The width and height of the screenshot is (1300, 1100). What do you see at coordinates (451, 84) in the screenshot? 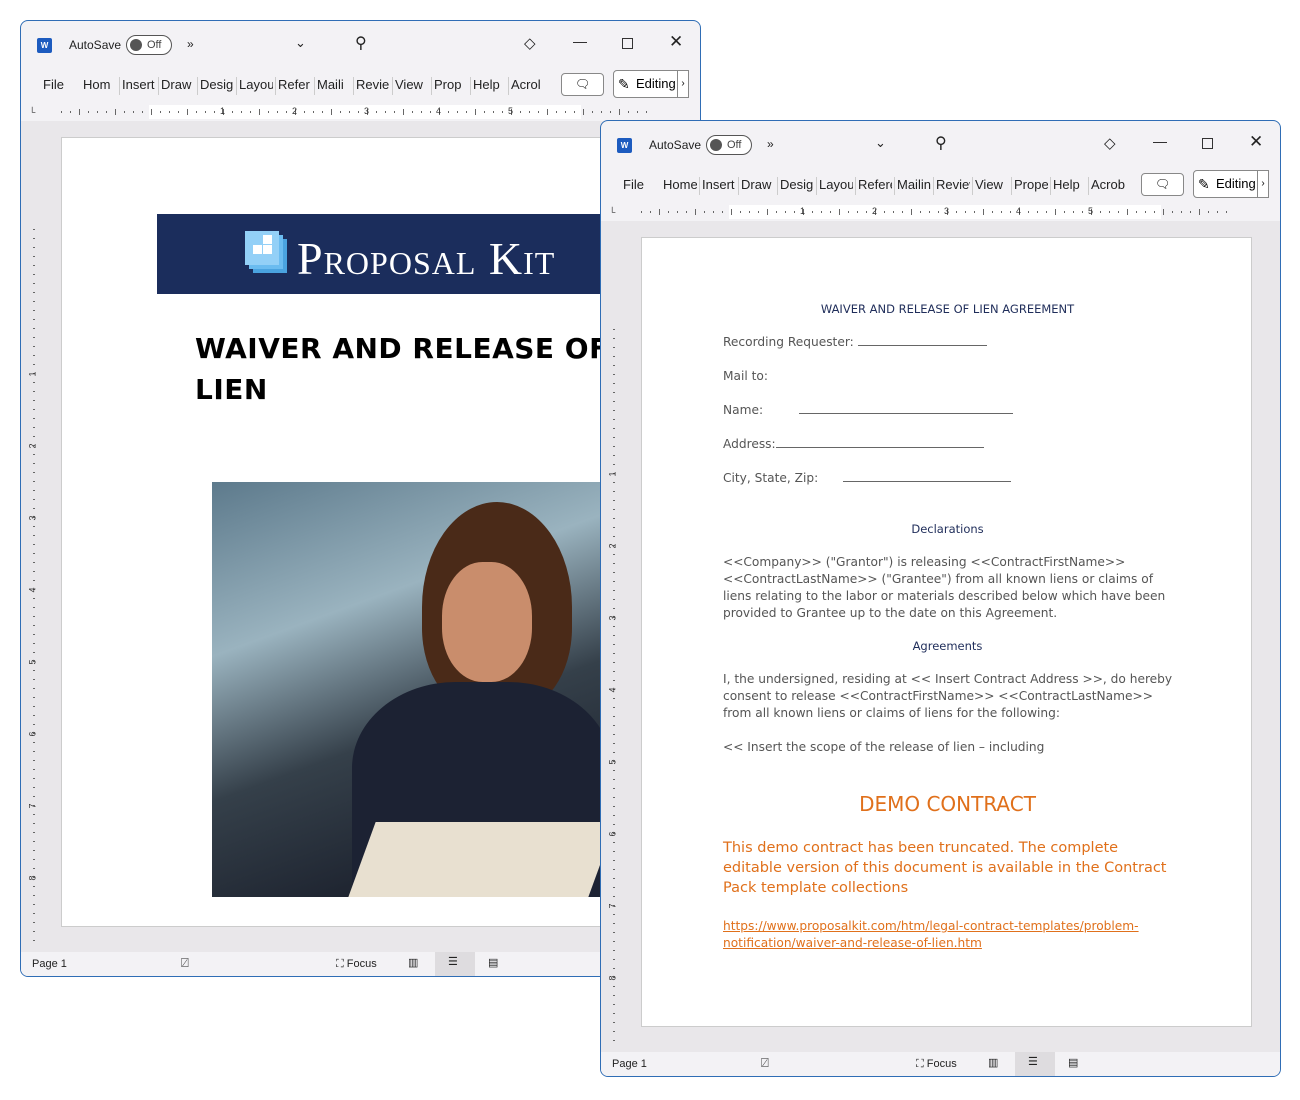
I see `tab-properties: Prop` at bounding box center [451, 84].